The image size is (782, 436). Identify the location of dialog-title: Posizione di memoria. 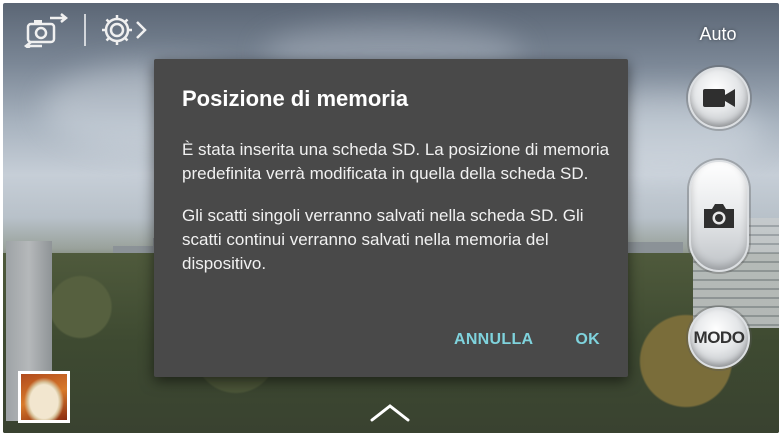
(295, 98).